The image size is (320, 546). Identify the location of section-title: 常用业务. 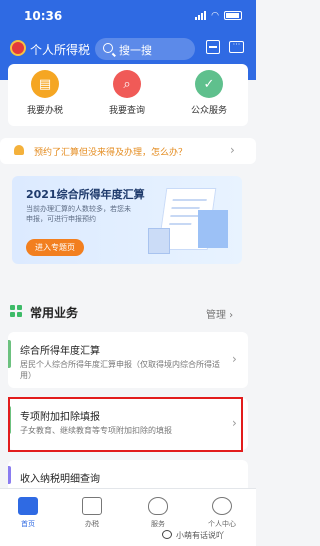
(54, 313).